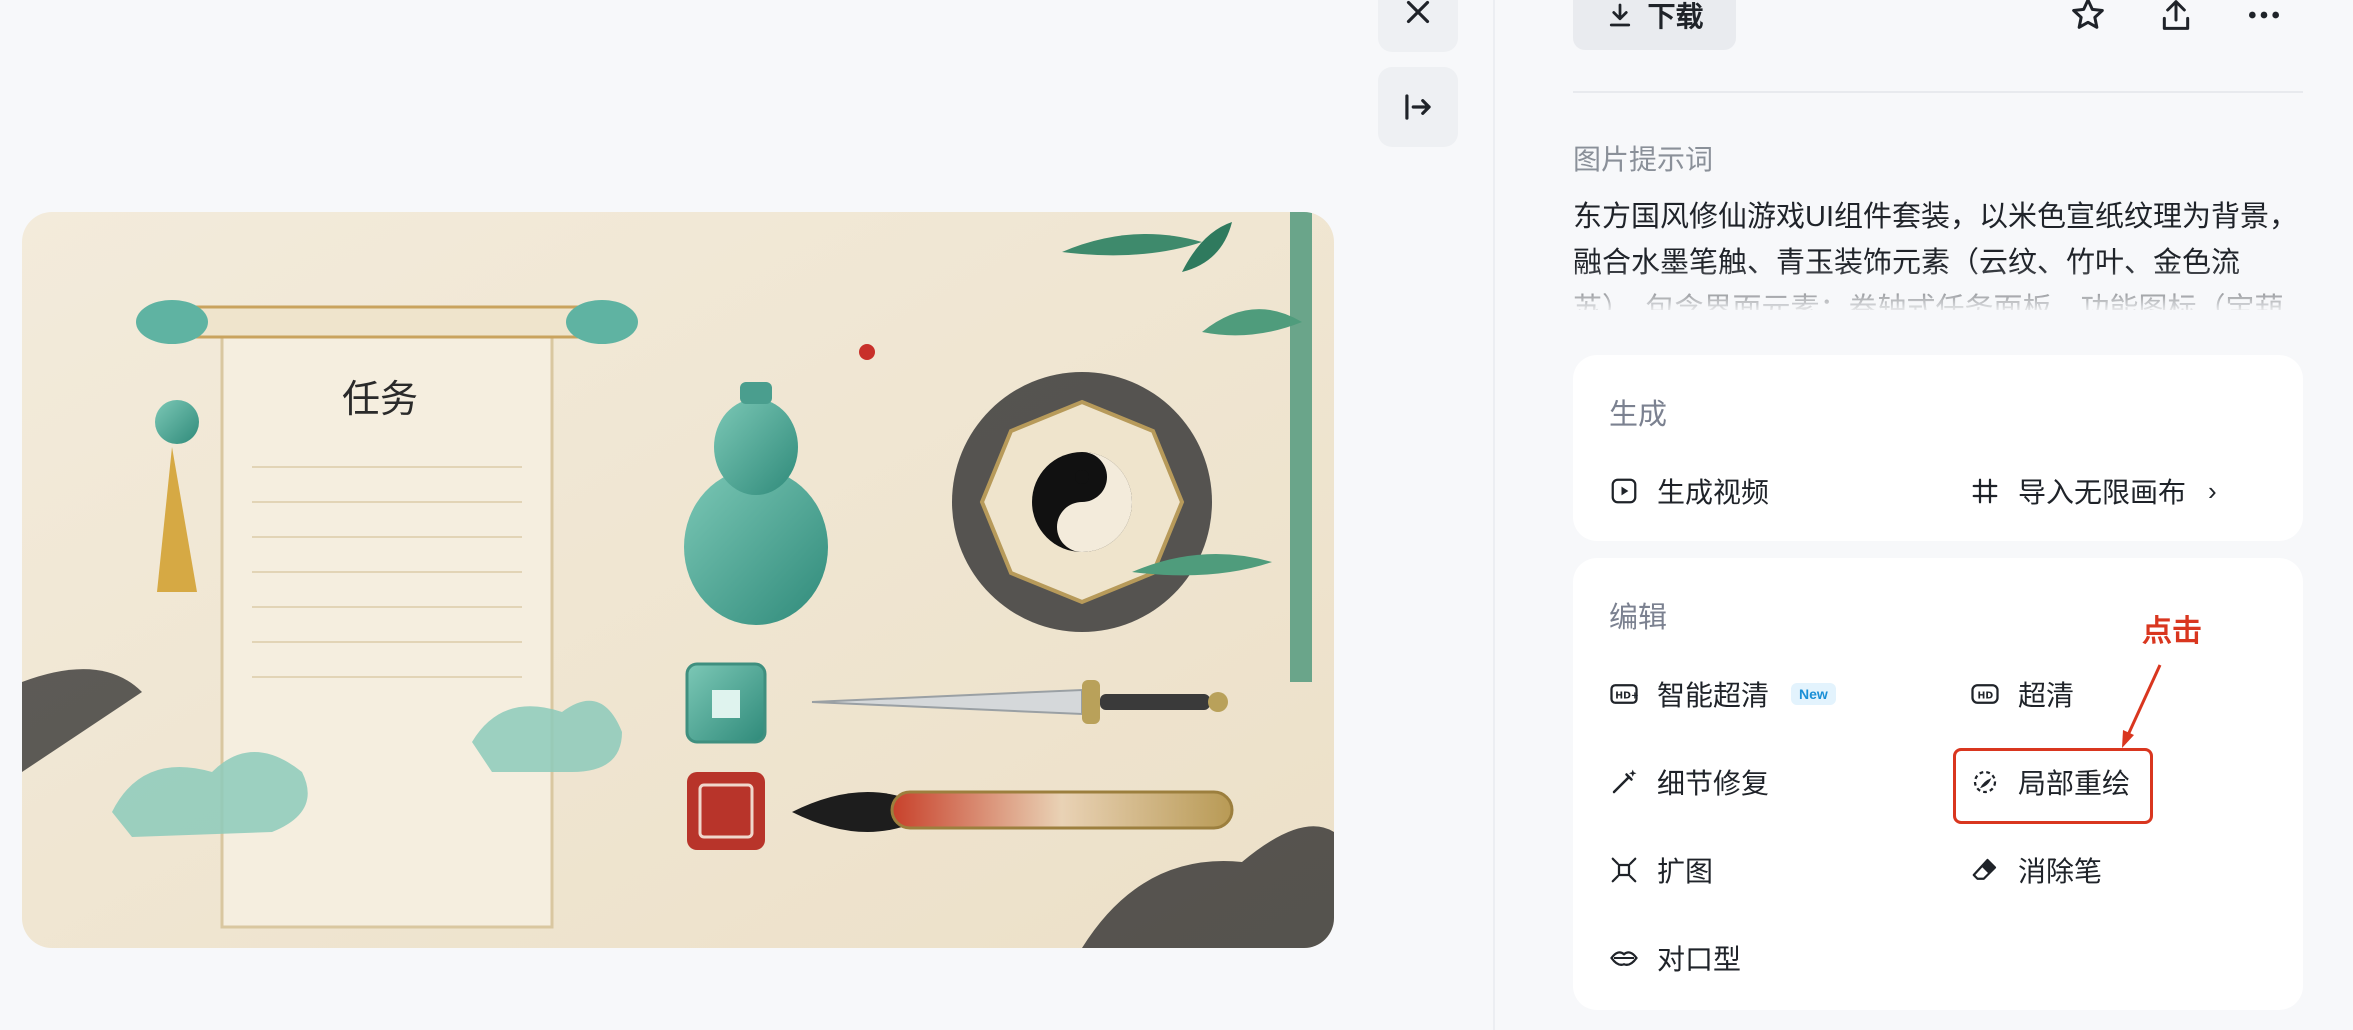 This screenshot has width=2353, height=1030. I want to click on smart-hd-label: 智能超清, so click(1713, 695).